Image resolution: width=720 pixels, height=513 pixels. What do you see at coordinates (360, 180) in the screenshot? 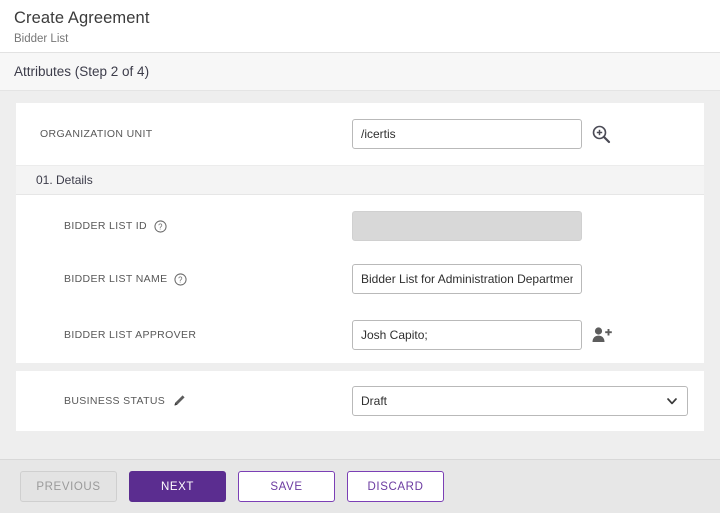
I see `details-section-header: 01. Details` at bounding box center [360, 180].